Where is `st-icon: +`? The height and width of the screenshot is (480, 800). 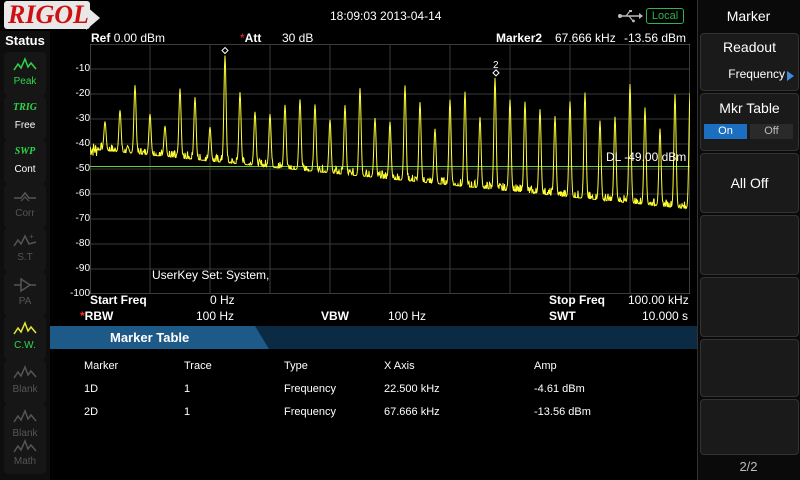 st-icon: + is located at coordinates (25, 239).